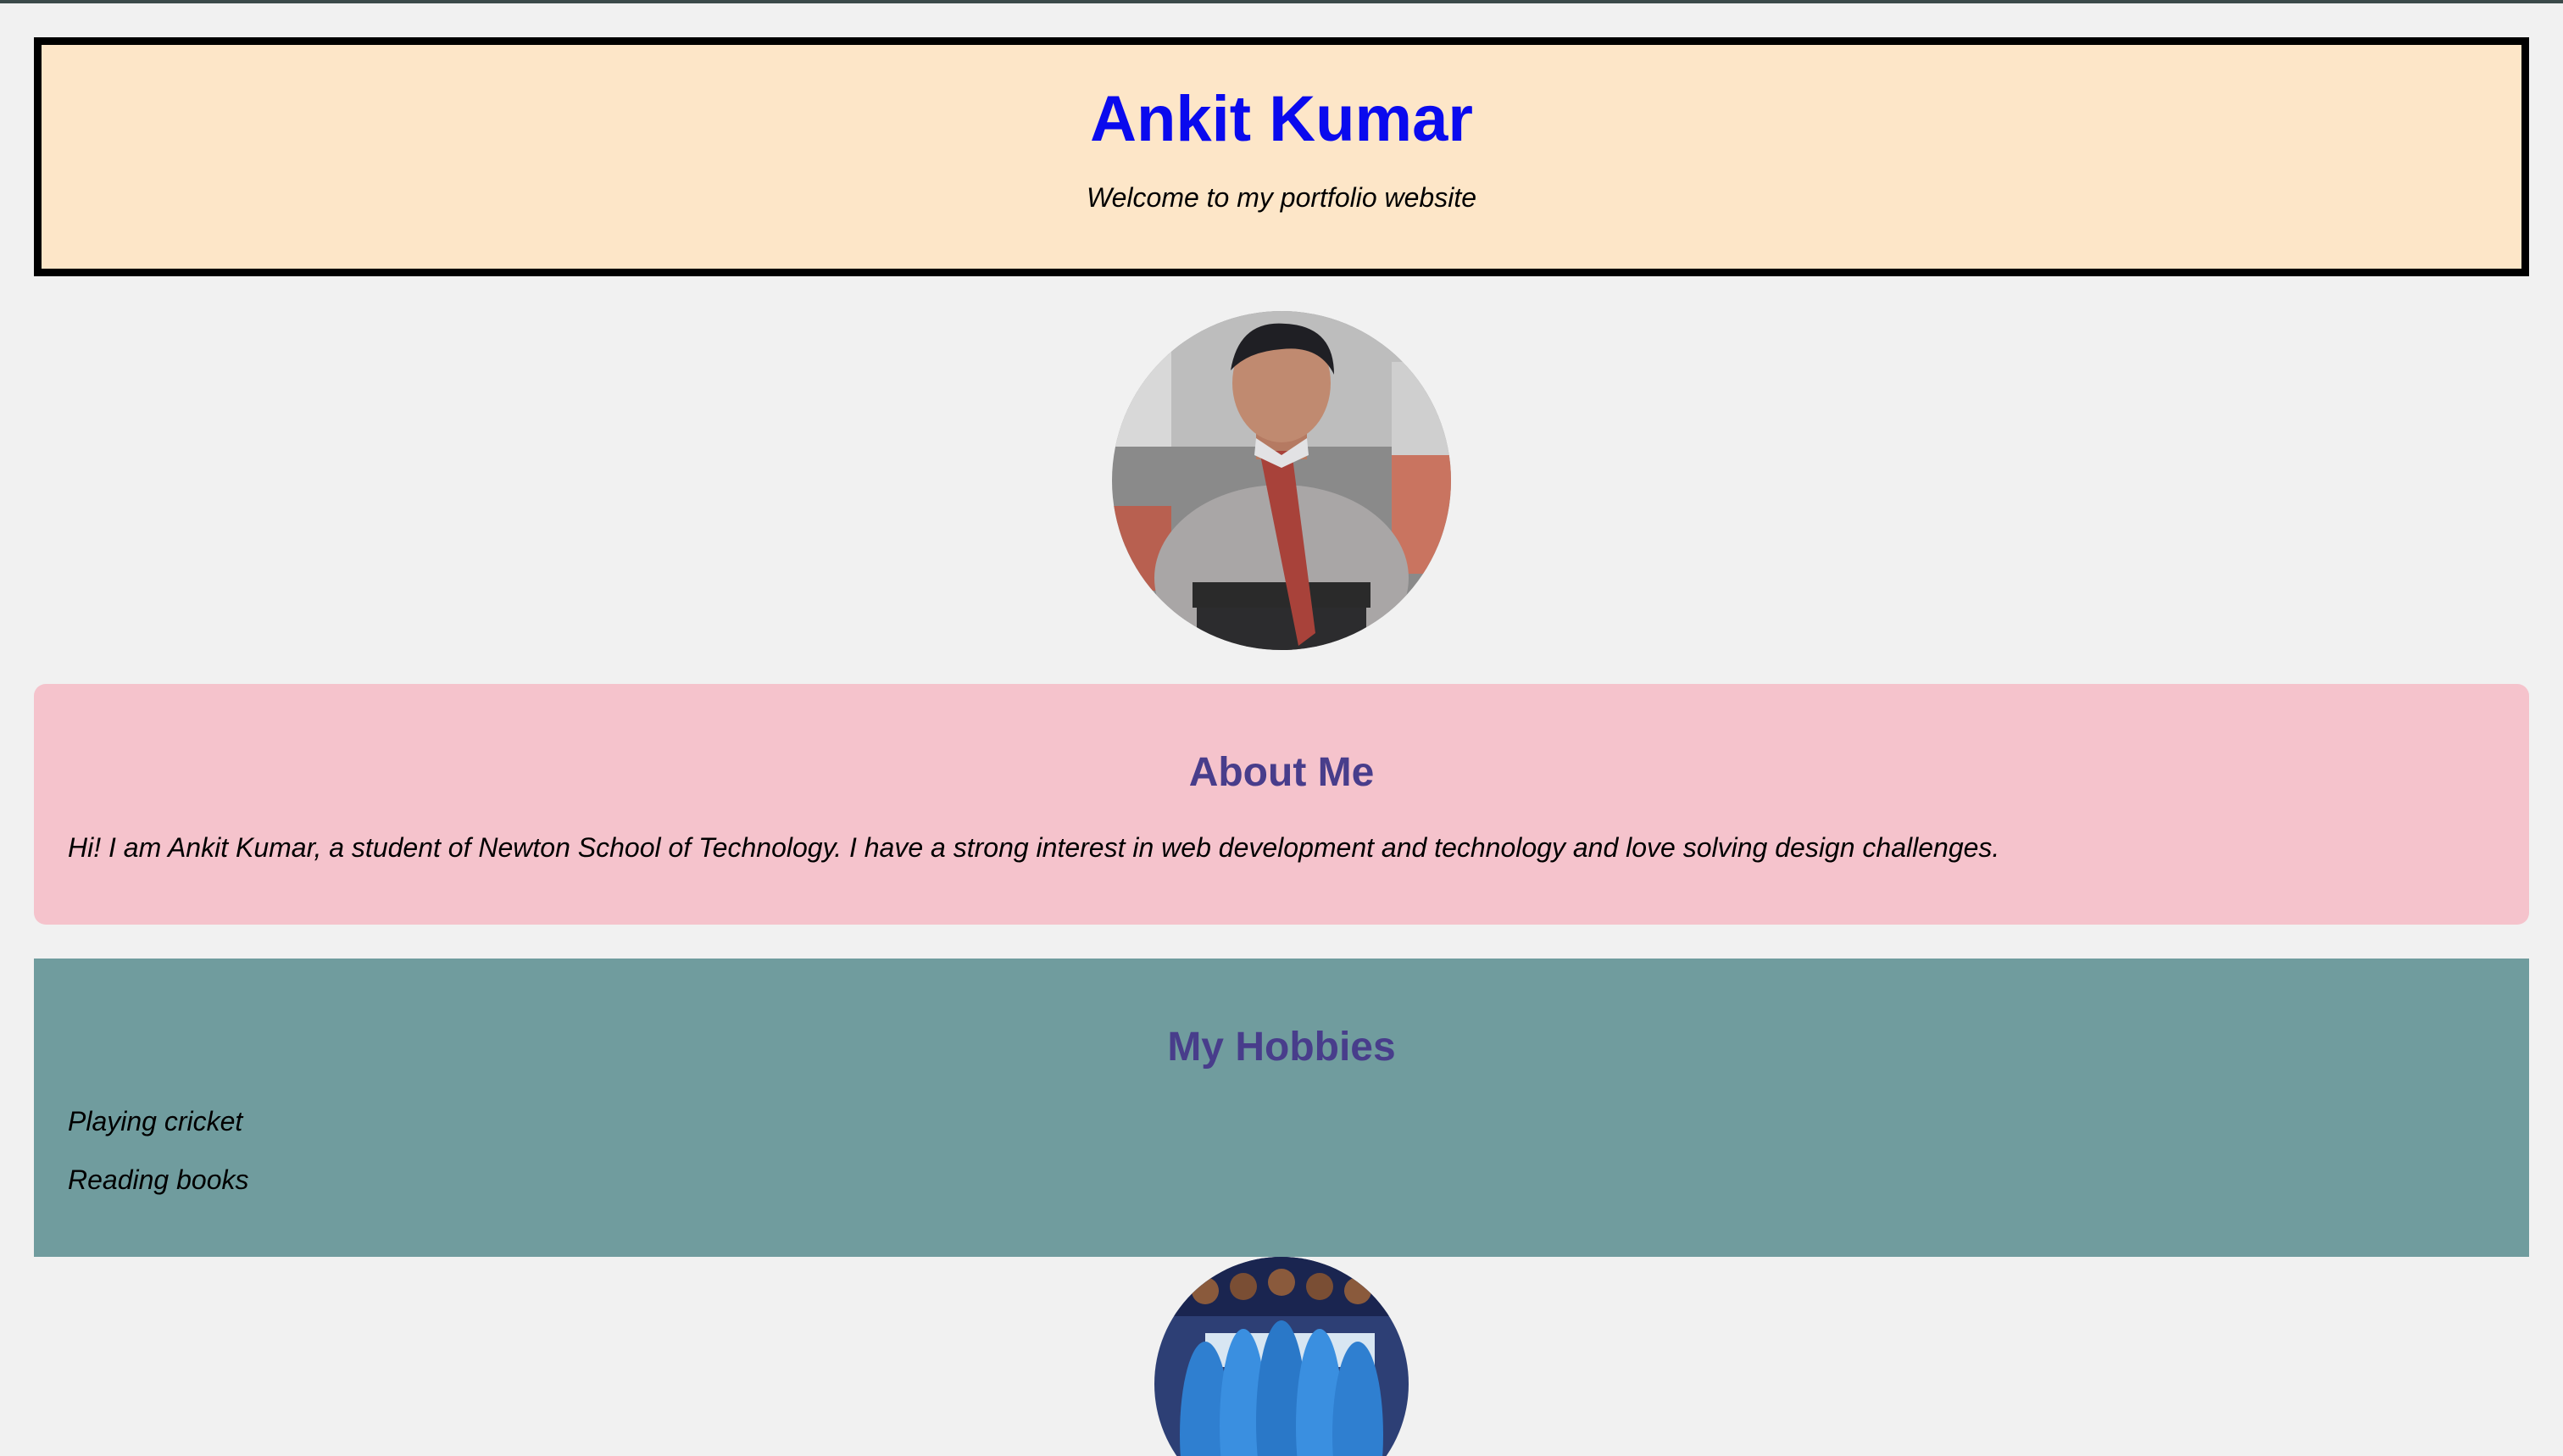 This screenshot has height=1456, width=2563. I want to click on hobbies-heading: My Hobbies, so click(1281, 1048).